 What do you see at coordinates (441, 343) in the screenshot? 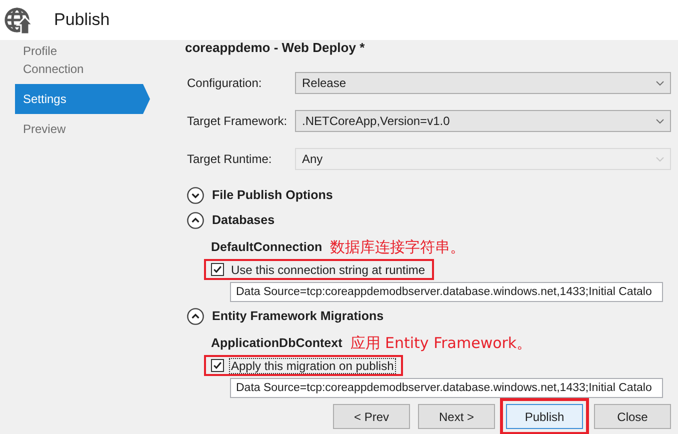
I see `annotation-note: 应用 Entity Framework。` at bounding box center [441, 343].